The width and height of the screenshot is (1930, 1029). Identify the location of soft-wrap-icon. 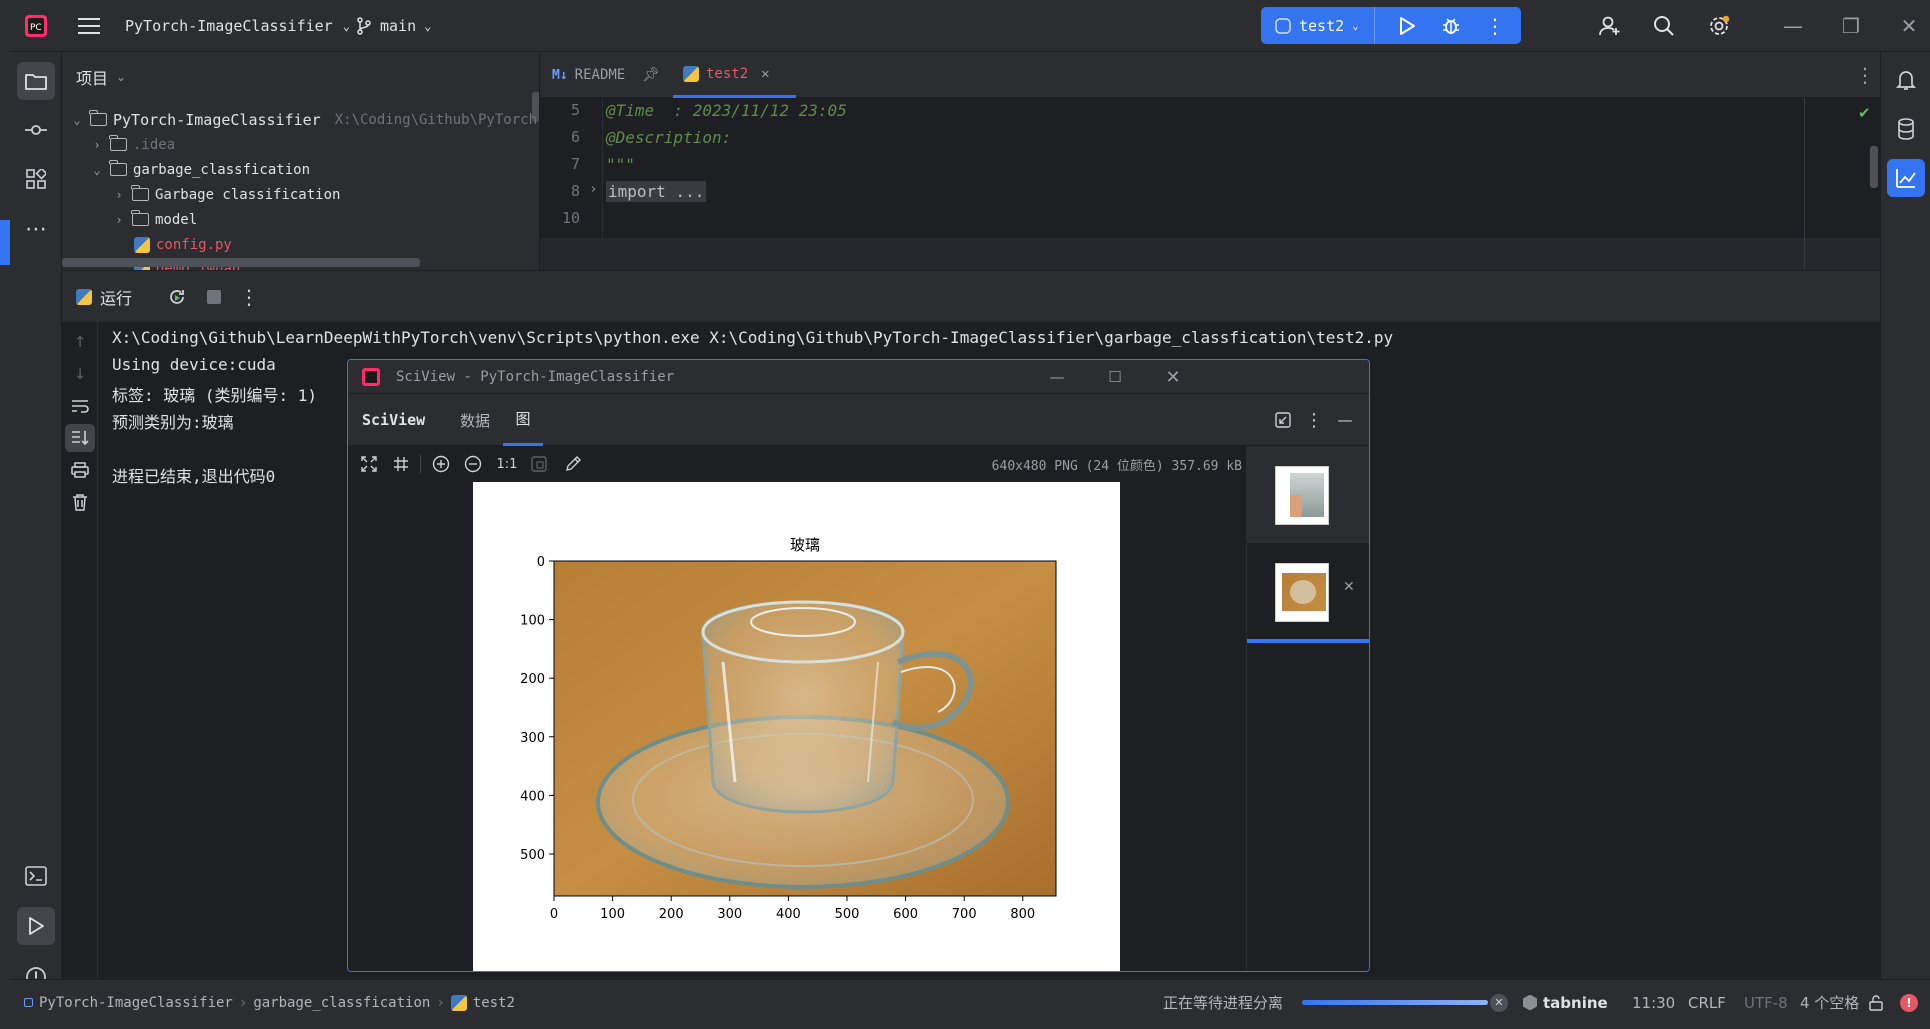
(80, 406).